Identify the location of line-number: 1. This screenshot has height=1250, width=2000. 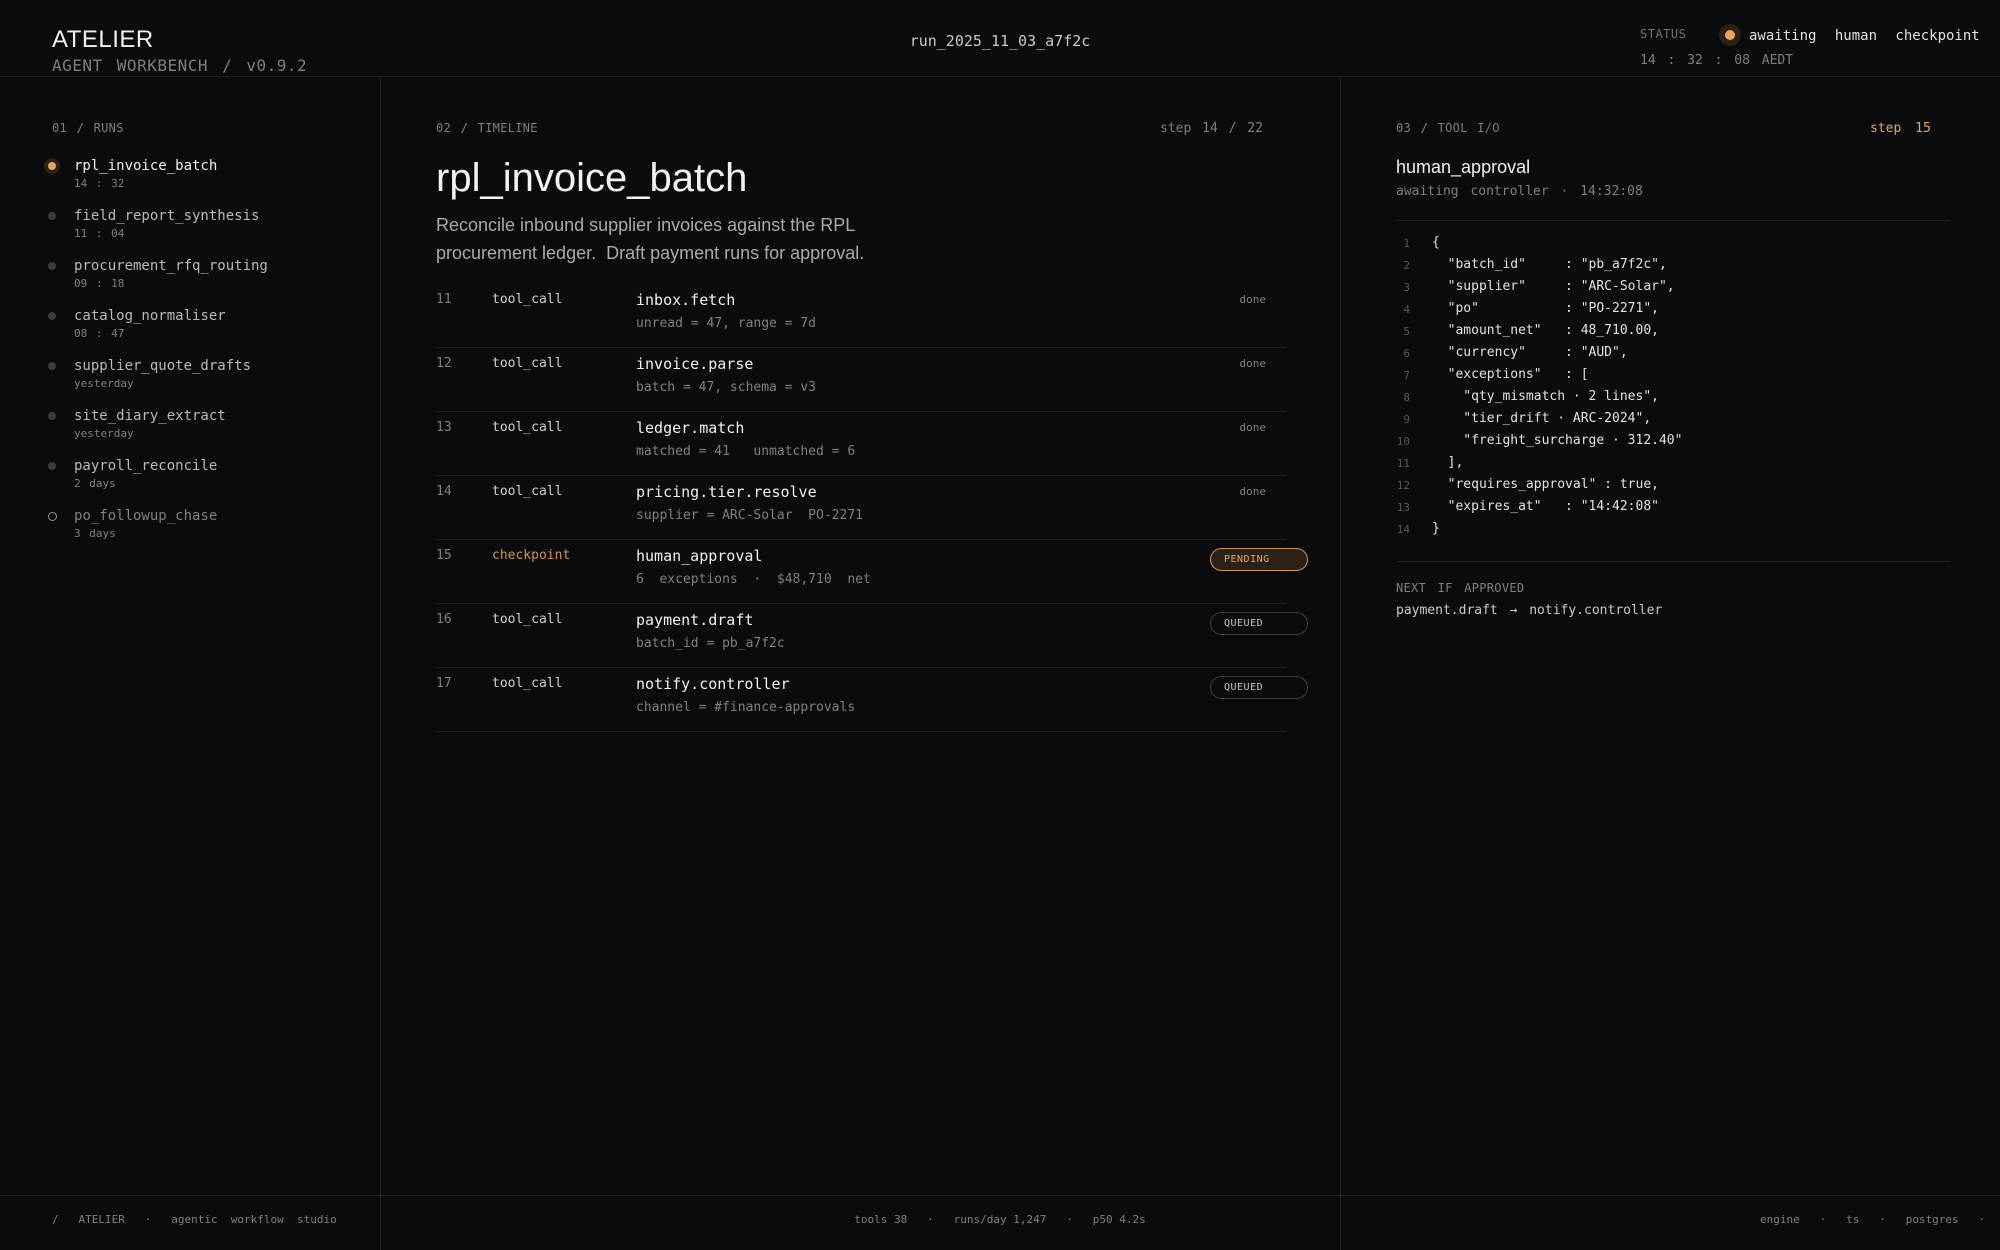
(1406, 243).